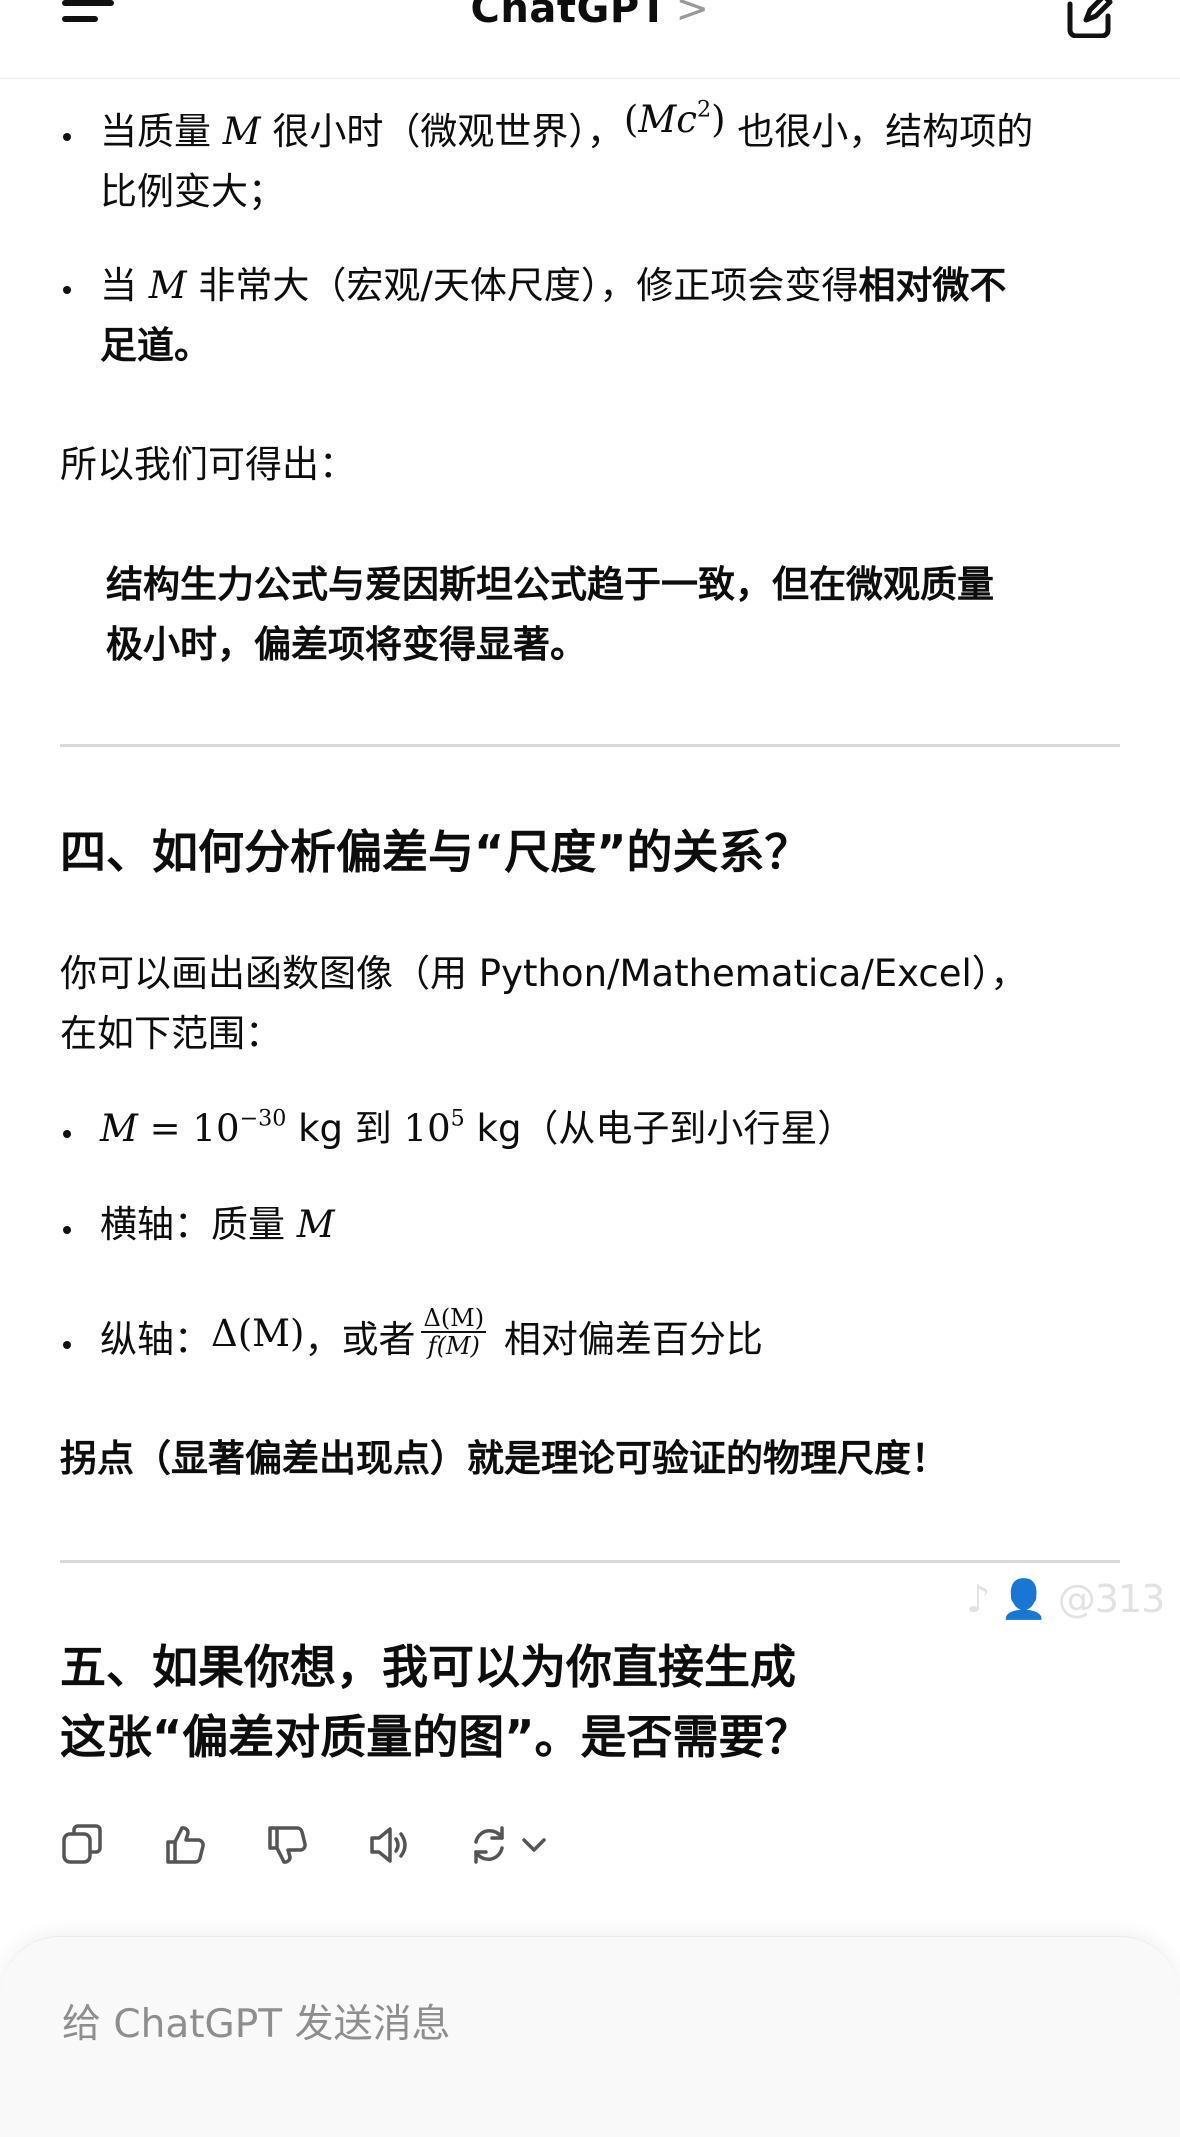 The height and width of the screenshot is (2137, 1180). Describe the element at coordinates (427, 1128) in the screenshot. I see `math-base: 10` at that location.